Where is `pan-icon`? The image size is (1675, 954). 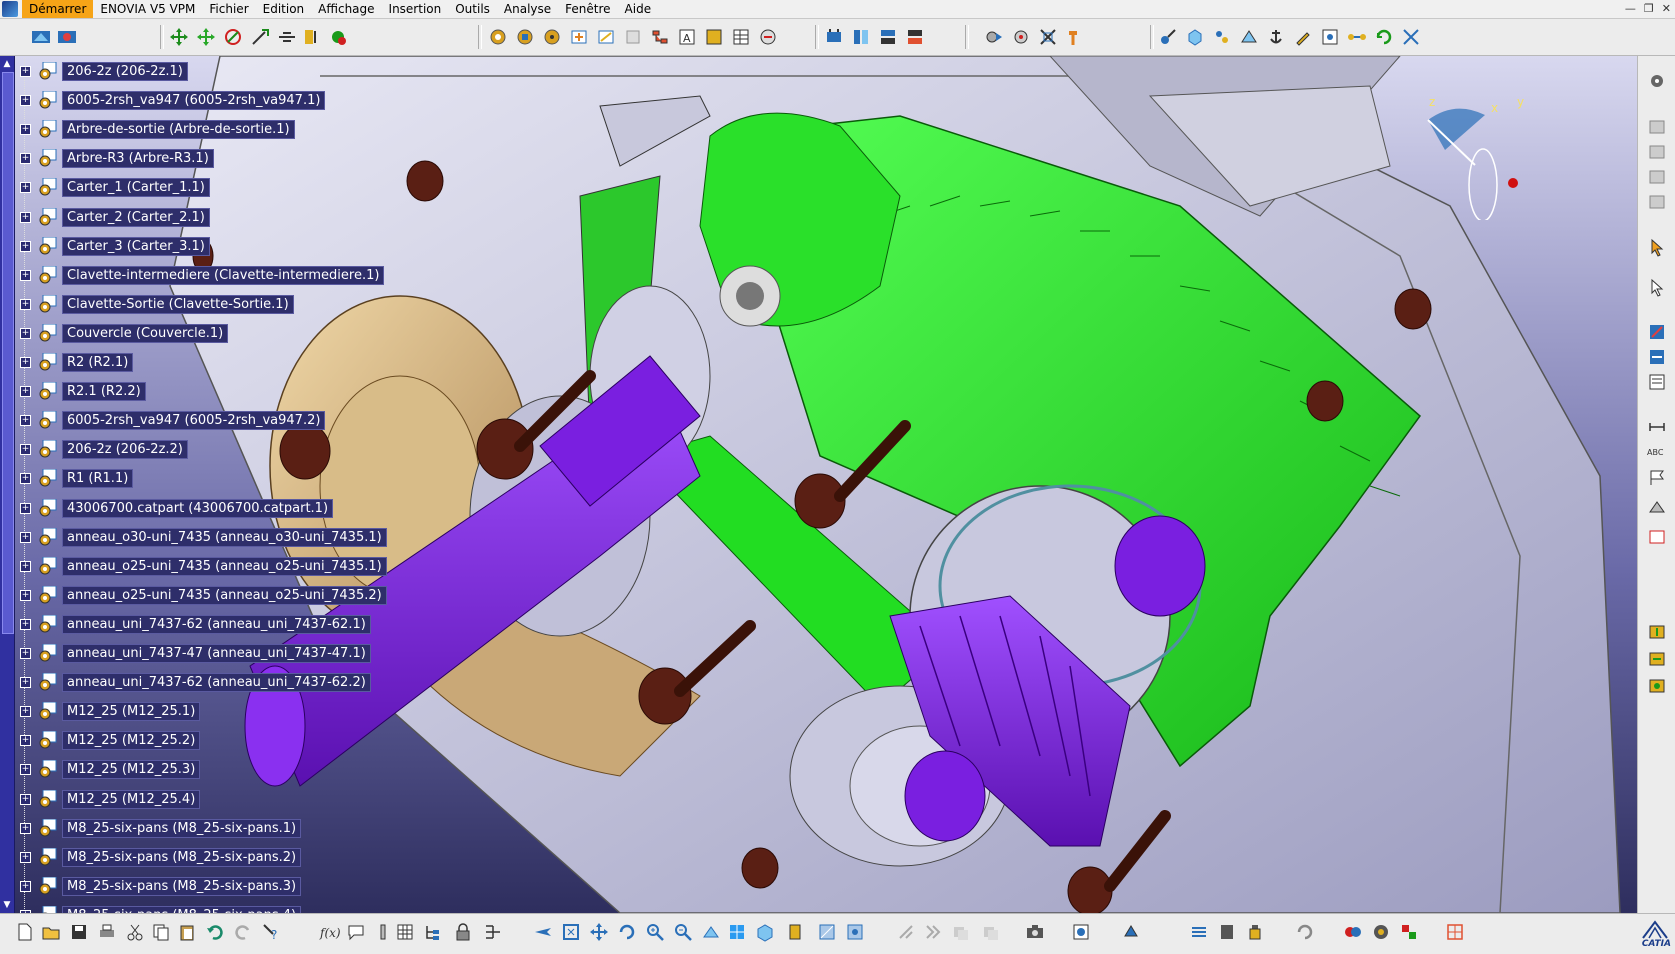 pan-icon is located at coordinates (599, 932).